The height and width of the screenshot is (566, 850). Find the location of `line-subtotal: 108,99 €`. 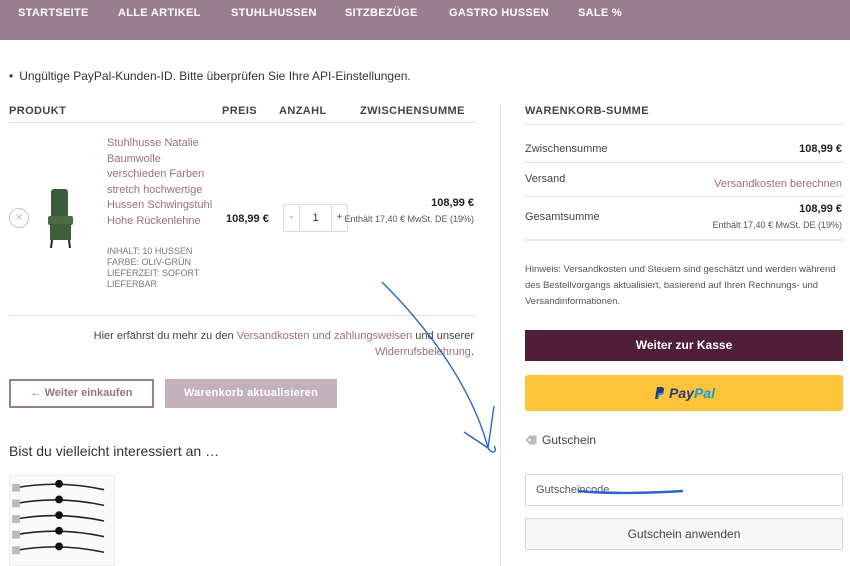

line-subtotal: 108,99 € is located at coordinates (452, 203).